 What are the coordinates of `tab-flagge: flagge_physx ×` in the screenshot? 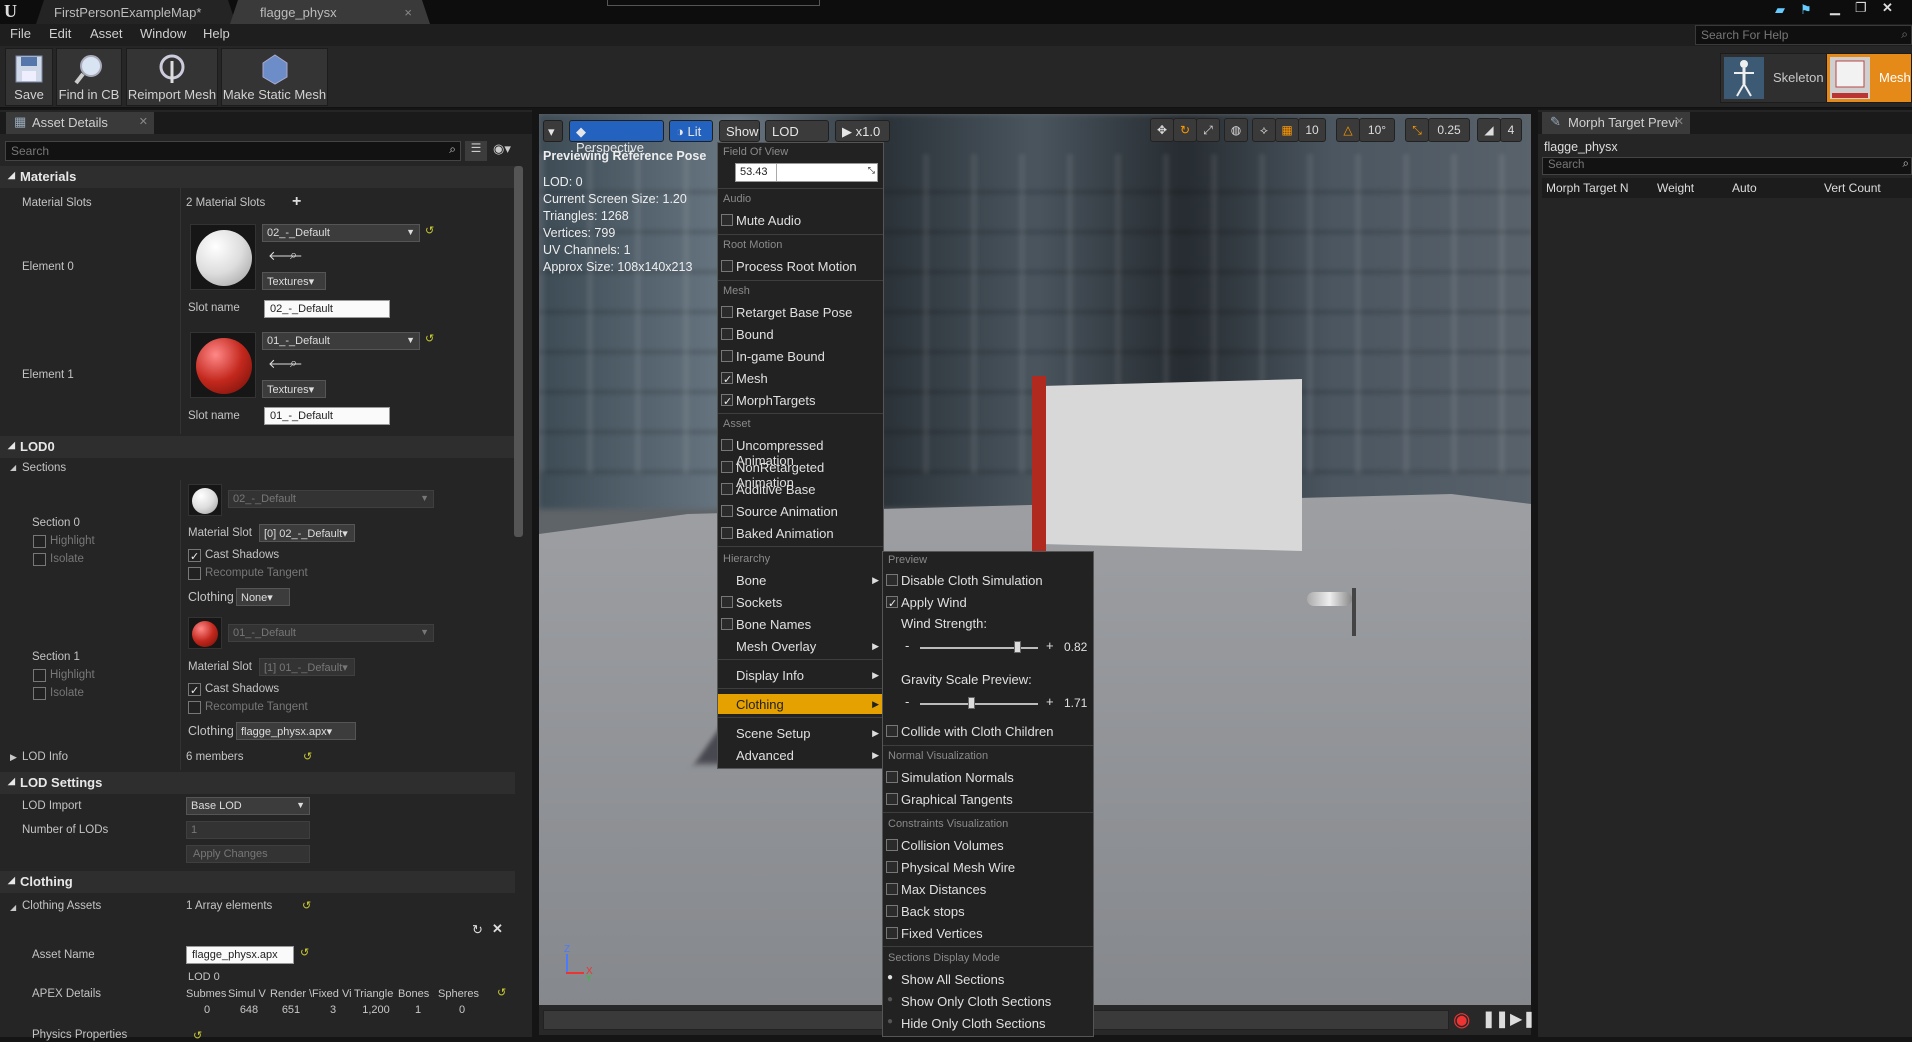 It's located at (330, 12).